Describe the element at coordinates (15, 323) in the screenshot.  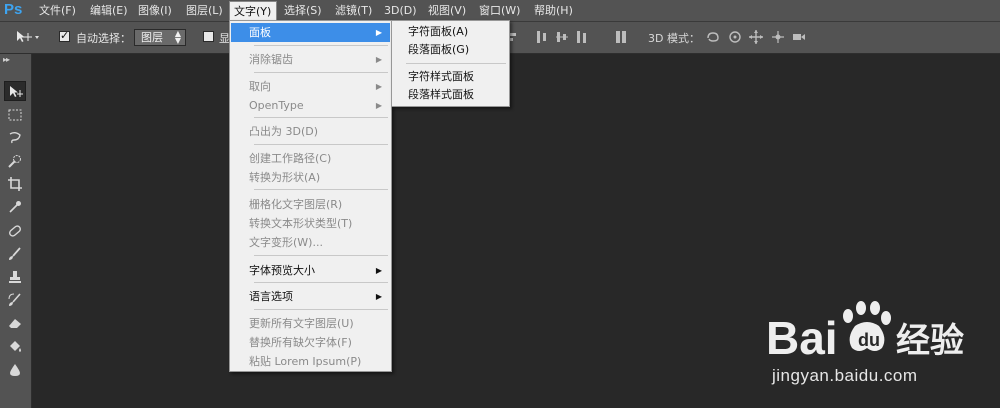
I see `eraser-icon` at that location.